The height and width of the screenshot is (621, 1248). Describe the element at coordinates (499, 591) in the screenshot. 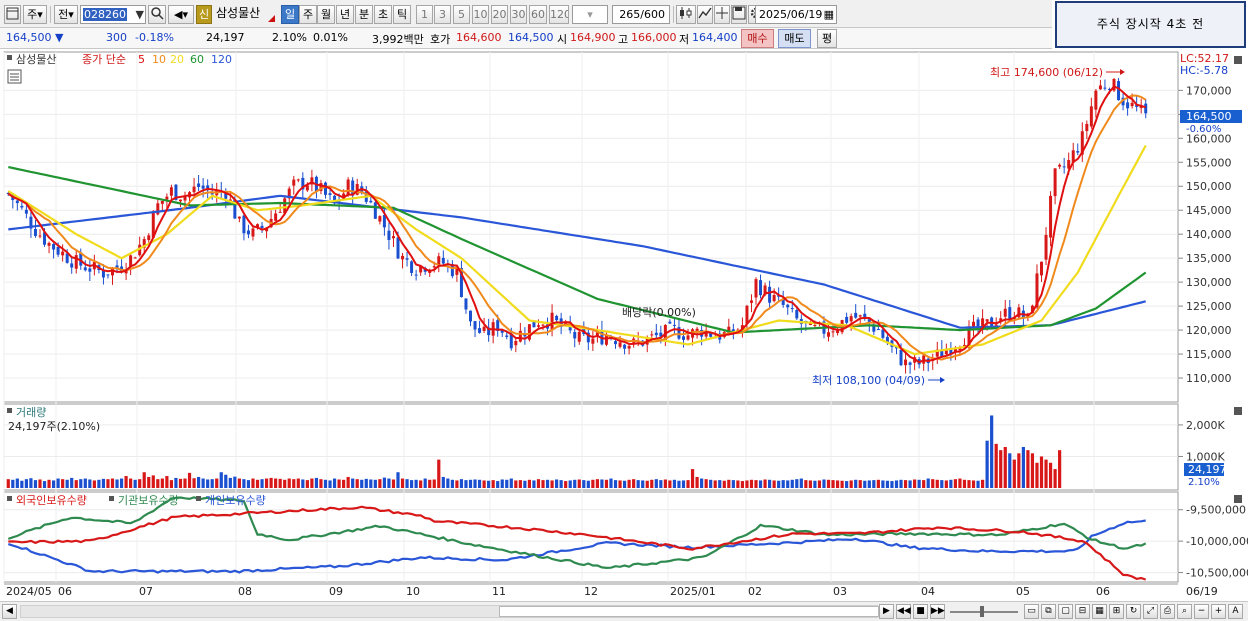

I see `x-tick-label: 11` at that location.